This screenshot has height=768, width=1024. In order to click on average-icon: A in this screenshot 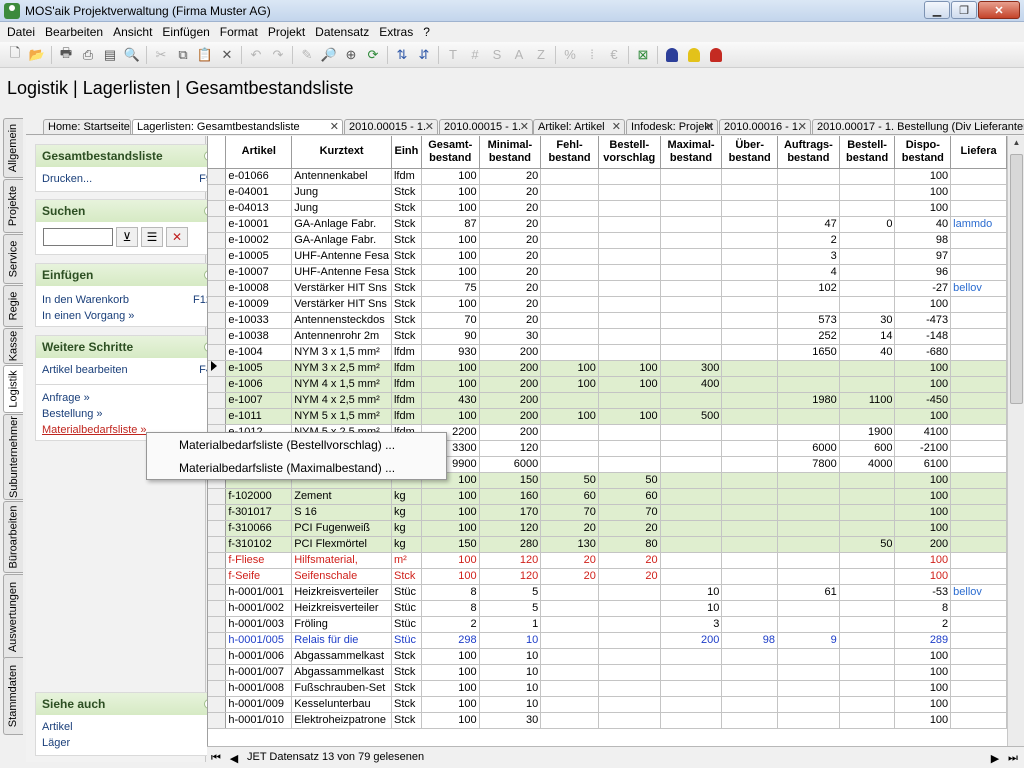, I will do `click(519, 55)`.